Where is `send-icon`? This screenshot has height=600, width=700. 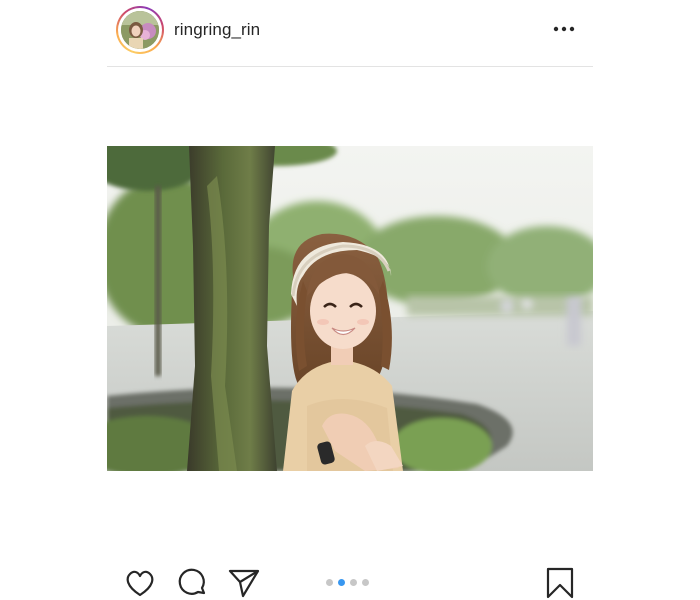
send-icon is located at coordinates (244, 583).